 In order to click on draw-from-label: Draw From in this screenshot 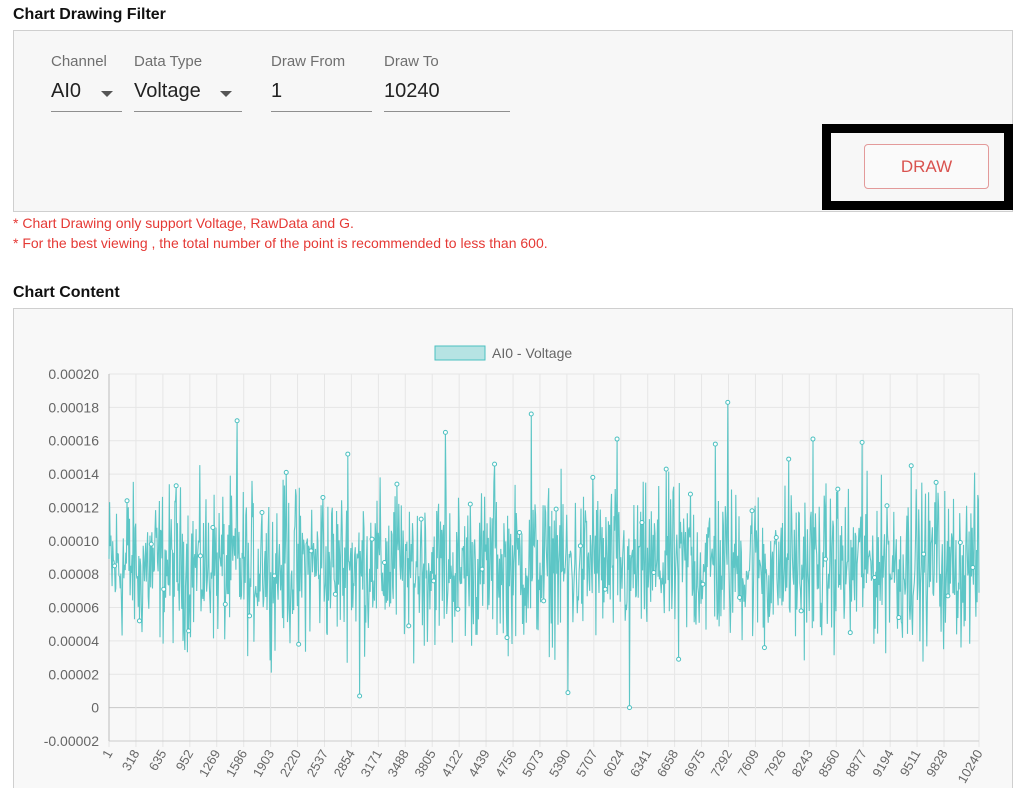, I will do `click(308, 61)`.